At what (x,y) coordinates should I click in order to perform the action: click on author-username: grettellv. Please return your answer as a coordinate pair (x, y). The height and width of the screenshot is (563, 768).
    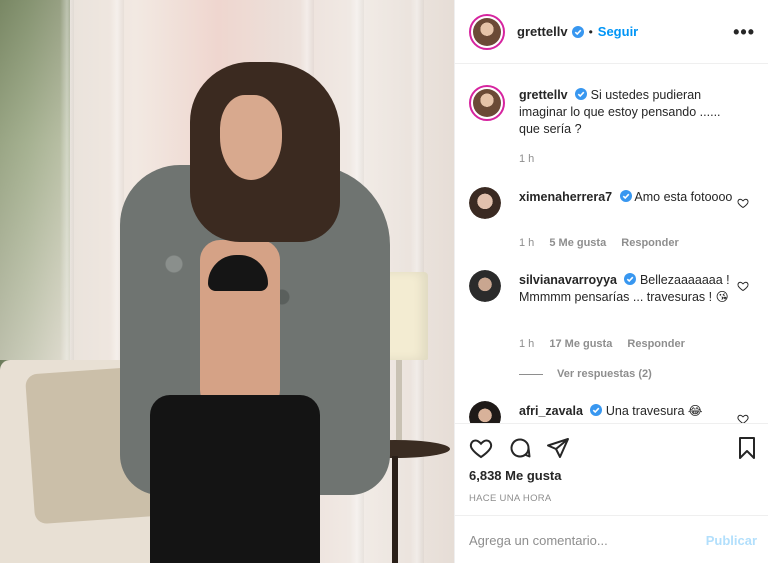
    Looking at the image, I should click on (542, 31).